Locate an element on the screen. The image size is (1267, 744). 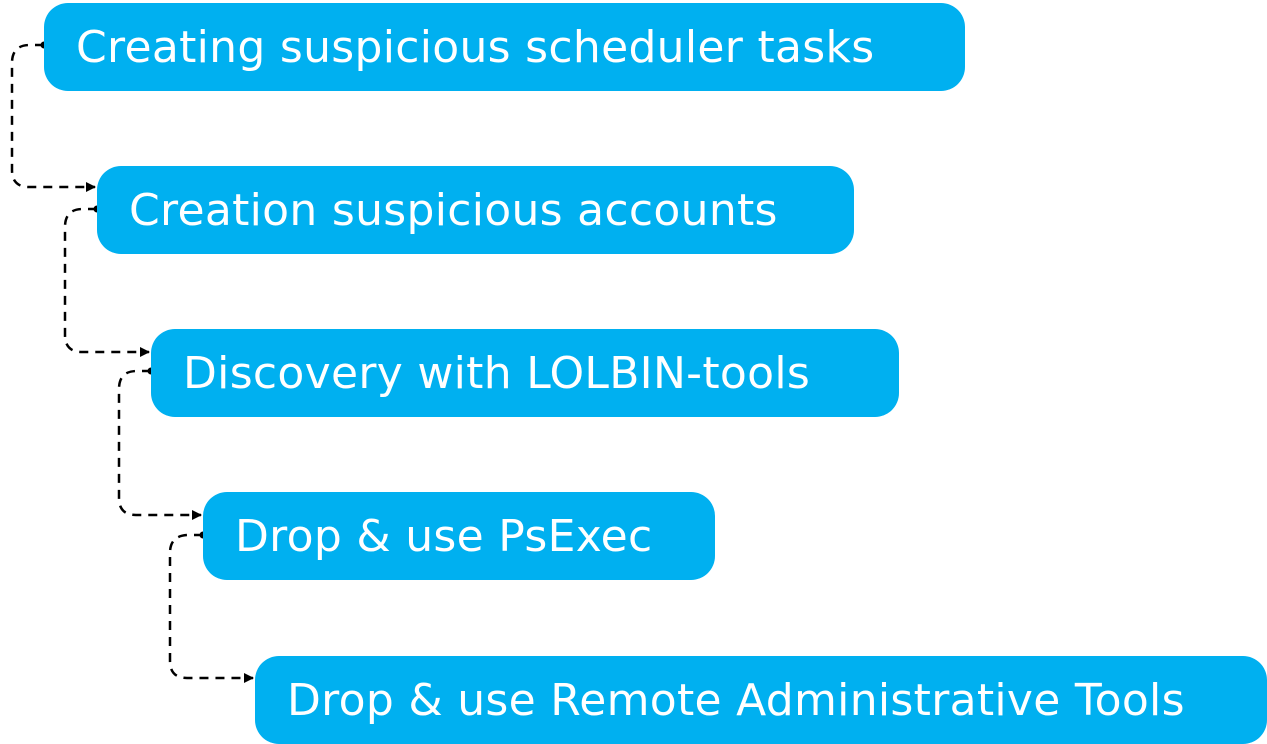
step-label: Creation suspicious accounts is located at coordinates (453, 210).